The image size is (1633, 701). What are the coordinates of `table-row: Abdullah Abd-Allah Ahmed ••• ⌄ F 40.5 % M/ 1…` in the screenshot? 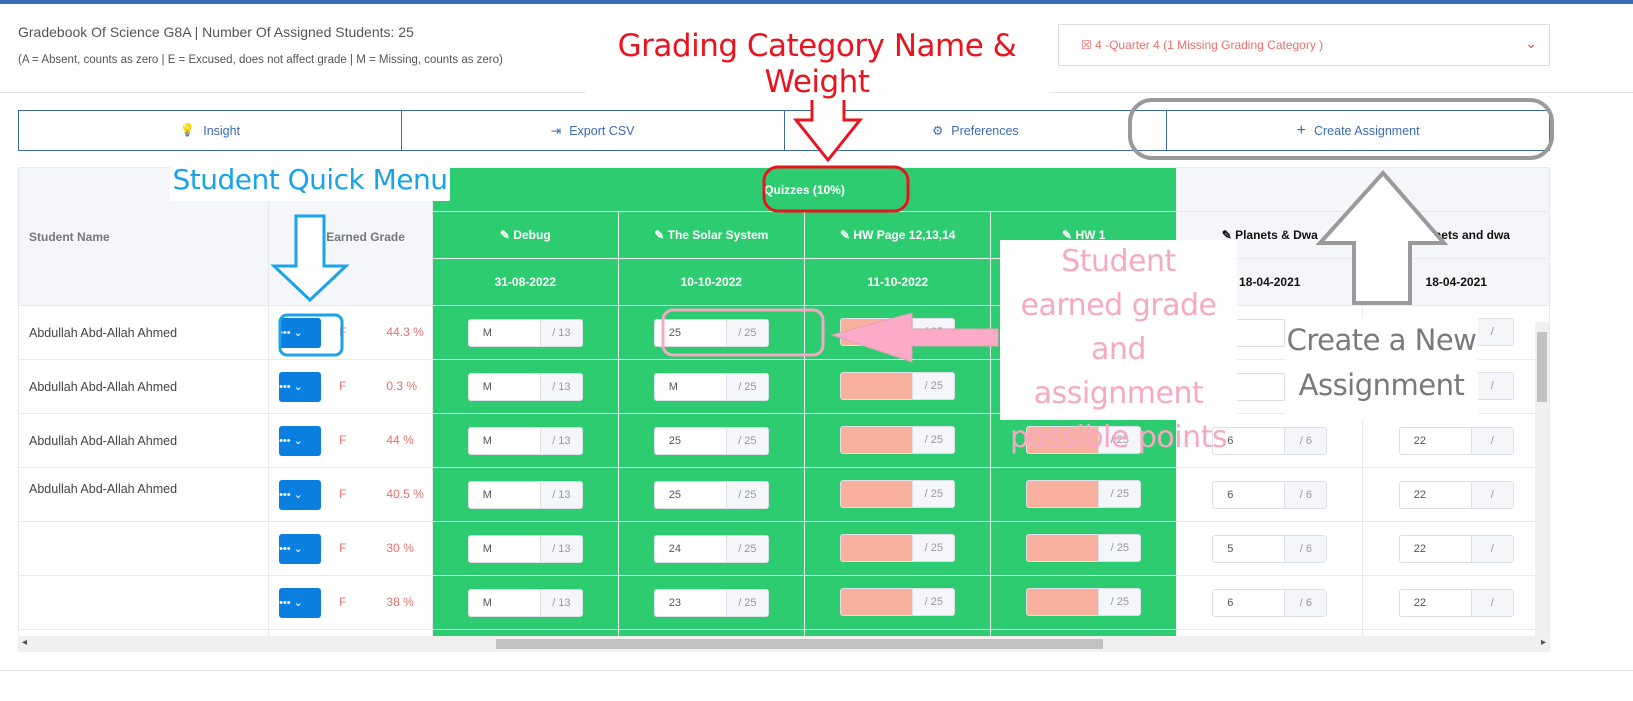 It's located at (784, 494).